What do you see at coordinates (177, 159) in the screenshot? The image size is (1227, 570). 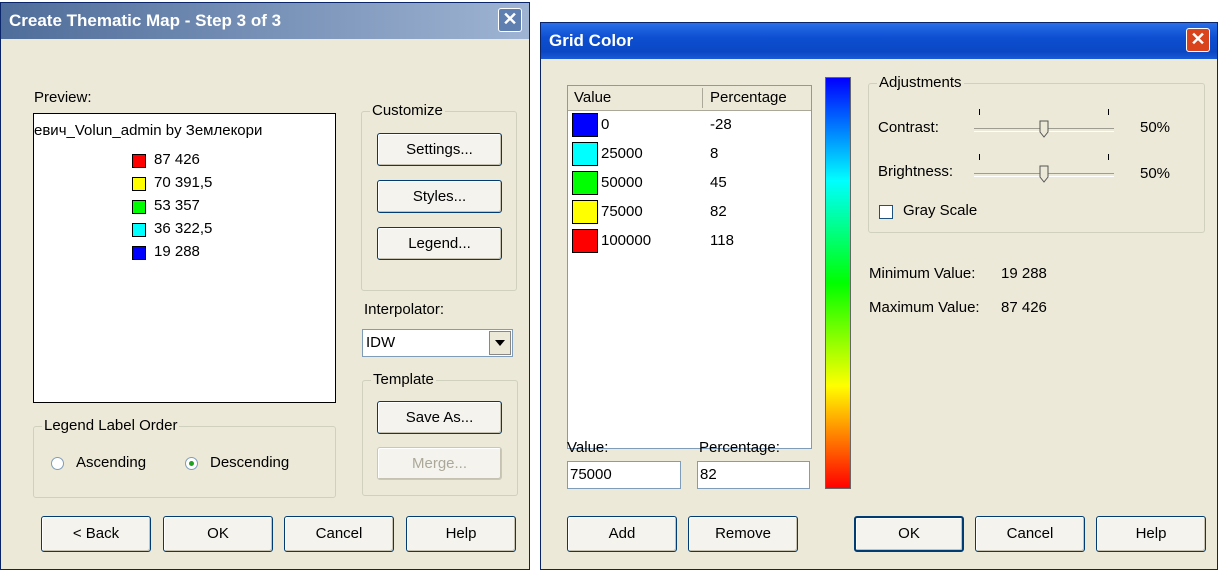 I see `legend-item-label: 87 426` at bounding box center [177, 159].